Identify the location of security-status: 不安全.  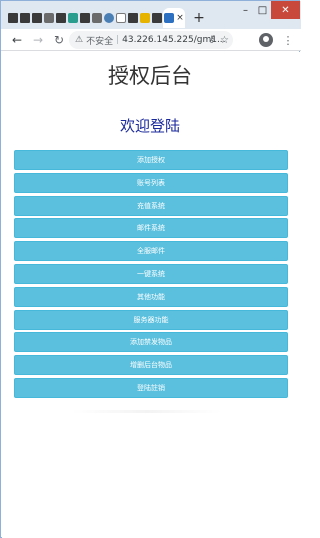
(100, 41).